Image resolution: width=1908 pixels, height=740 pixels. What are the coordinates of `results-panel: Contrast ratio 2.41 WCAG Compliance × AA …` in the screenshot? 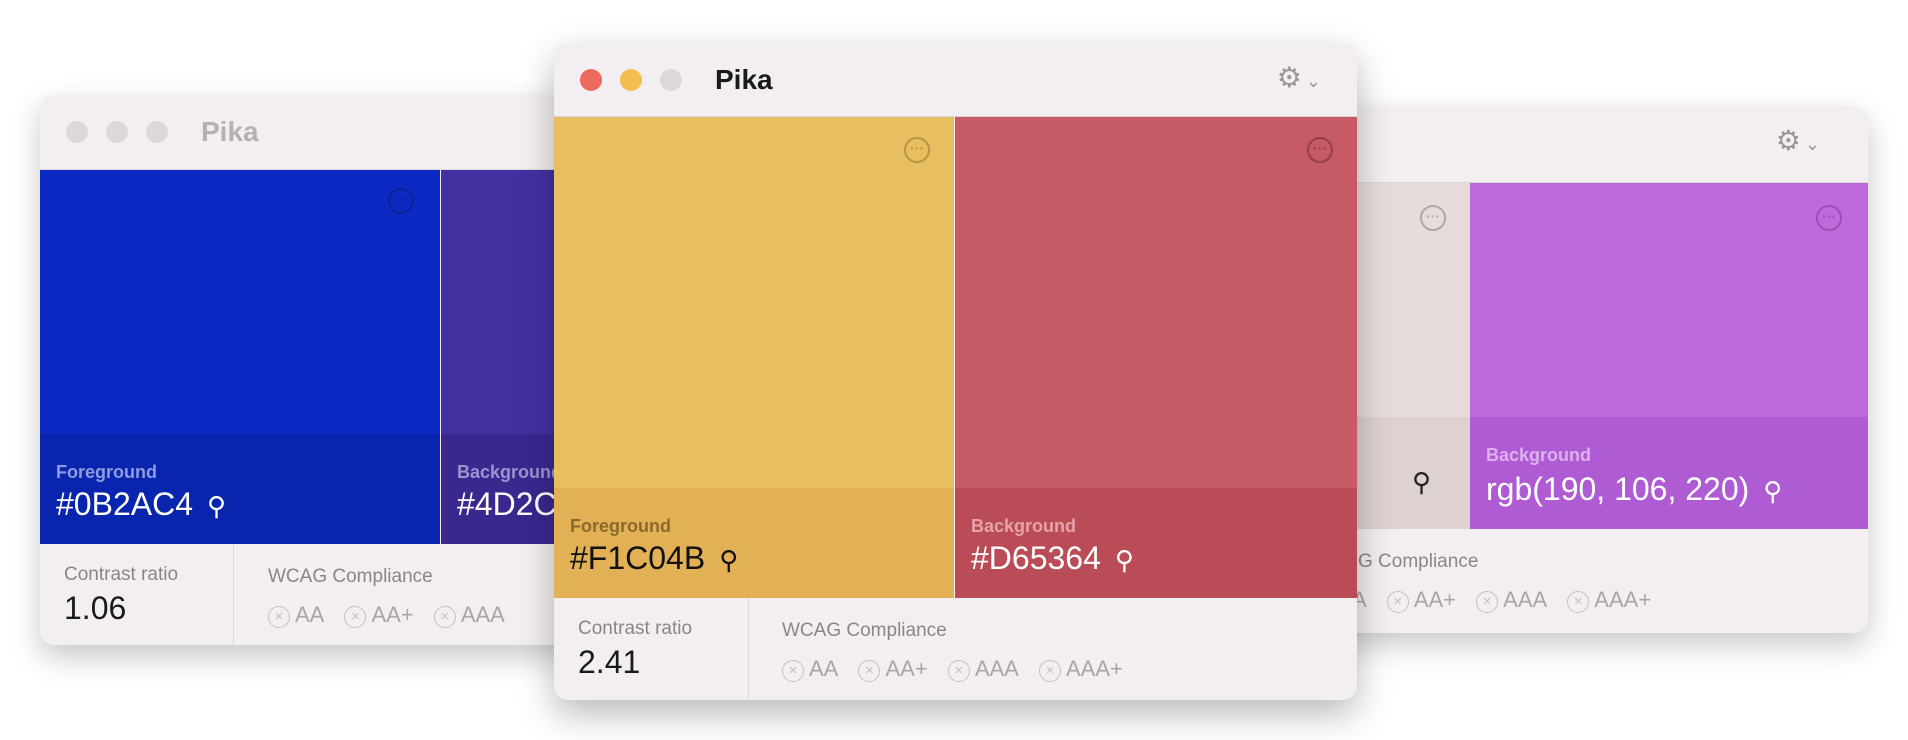 It's located at (955, 649).